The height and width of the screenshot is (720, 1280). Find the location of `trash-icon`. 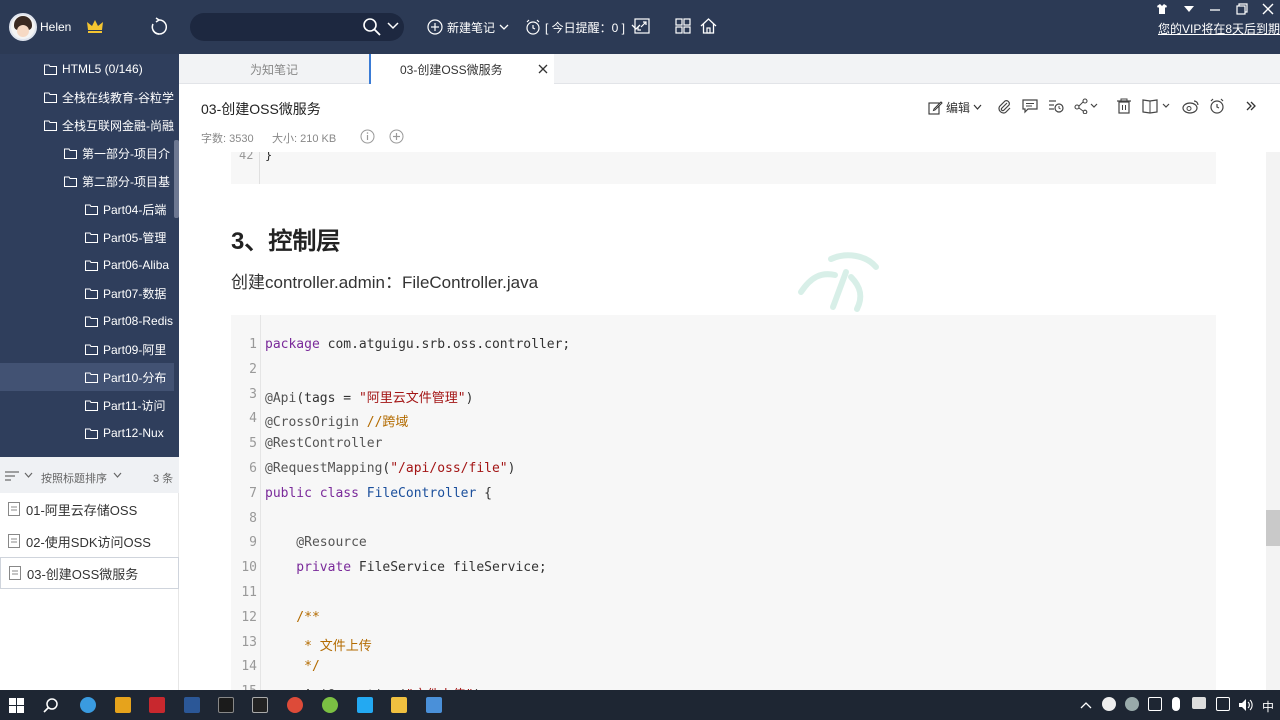

trash-icon is located at coordinates (1124, 106).